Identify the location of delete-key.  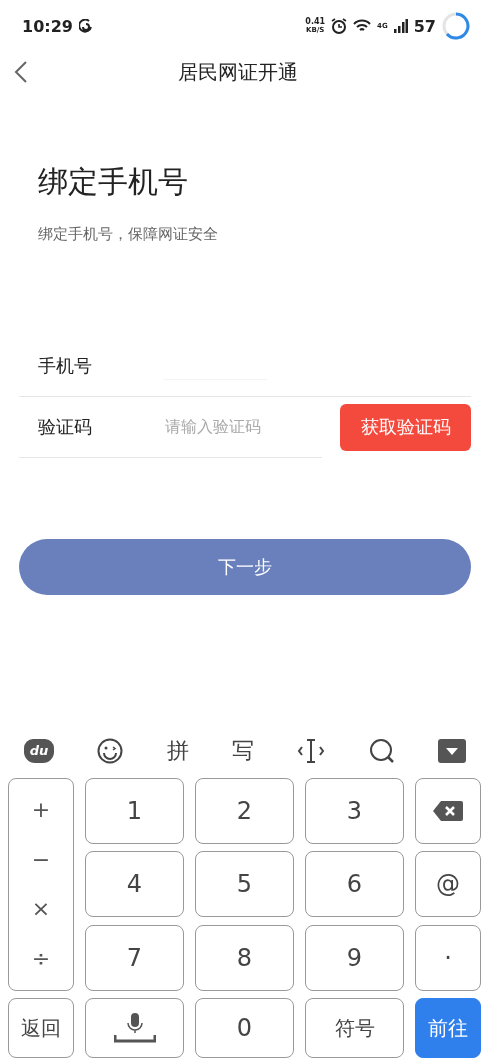
(448, 810).